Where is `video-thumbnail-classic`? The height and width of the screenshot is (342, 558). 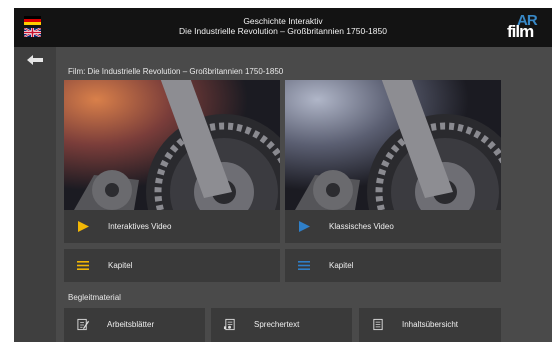
video-thumbnail-classic is located at coordinates (393, 145).